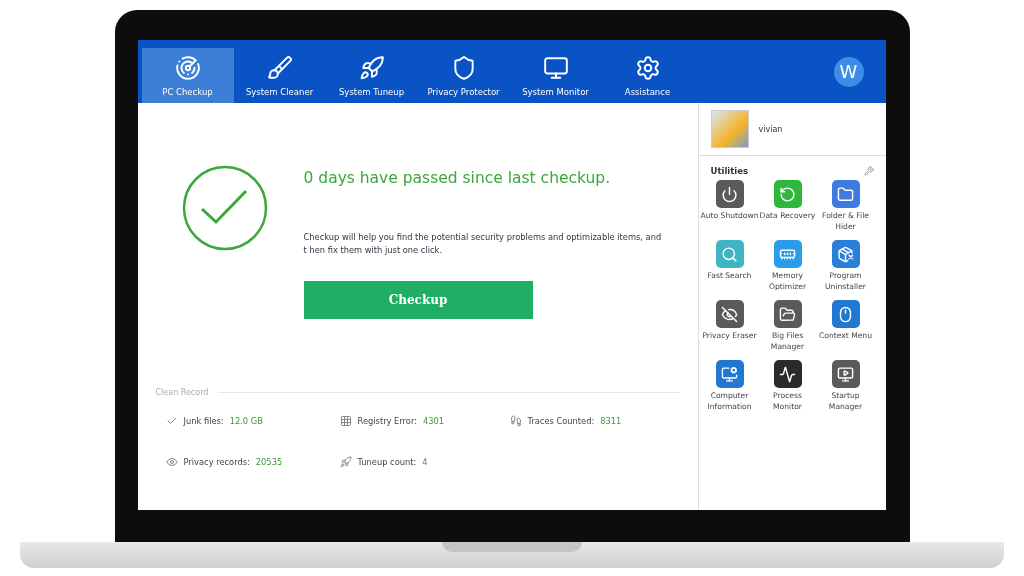 The image size is (1024, 576). I want to click on nav-tab: System Tuneup, so click(371, 75).